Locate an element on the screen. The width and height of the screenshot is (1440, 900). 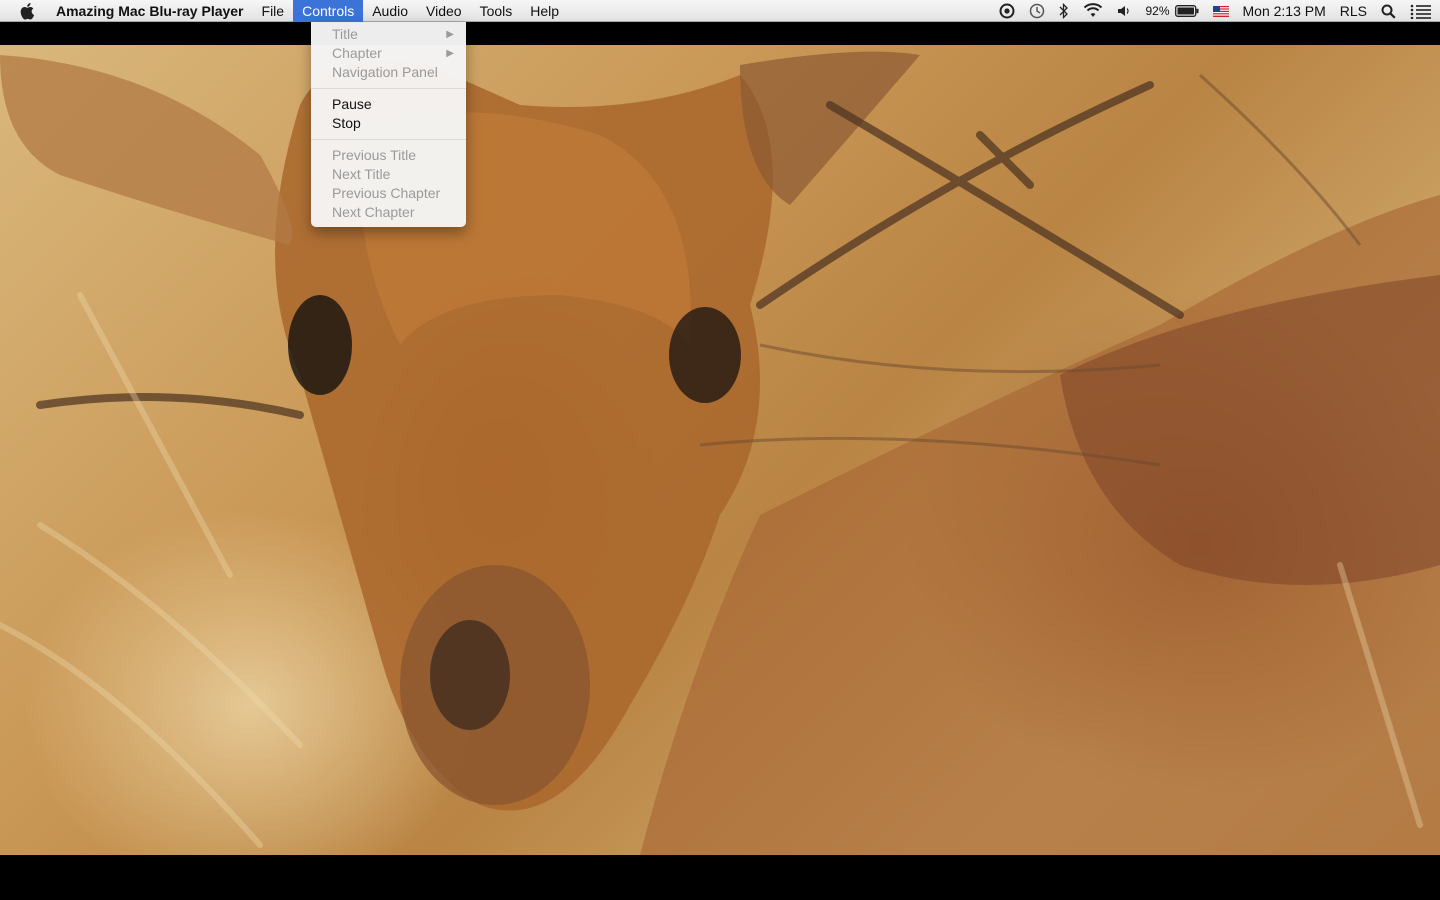
menu-controls: Controls is located at coordinates (328, 11).